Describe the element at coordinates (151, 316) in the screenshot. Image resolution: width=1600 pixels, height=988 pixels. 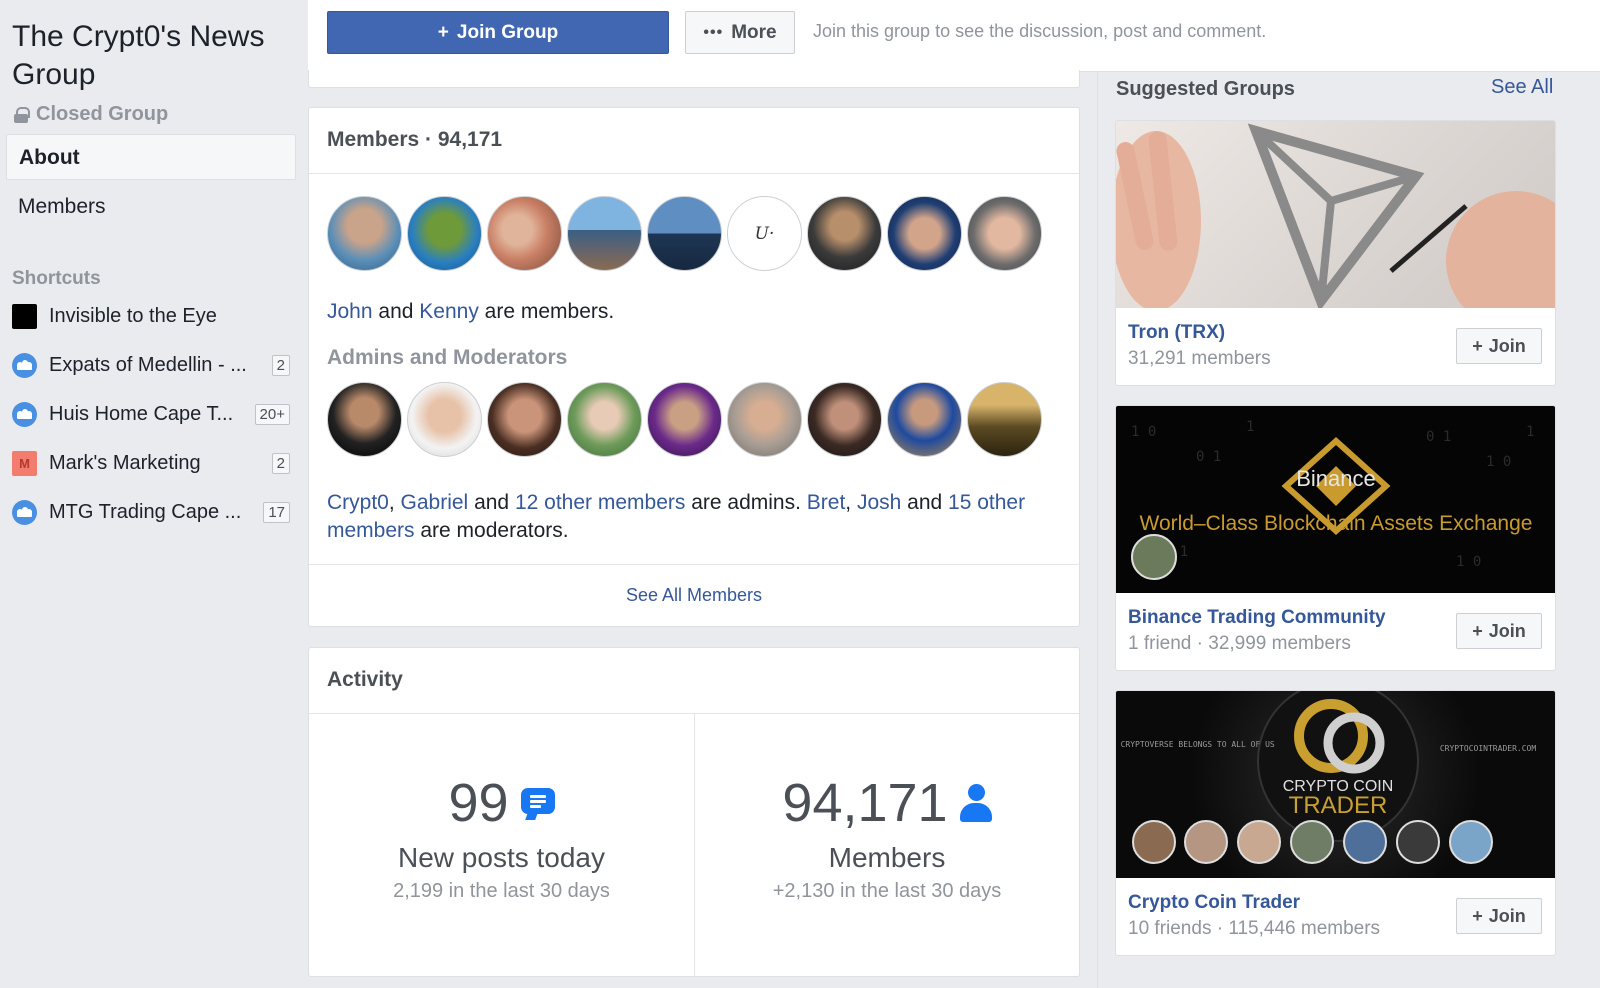
I see `shortcut-item: Invisible to the Eye` at that location.